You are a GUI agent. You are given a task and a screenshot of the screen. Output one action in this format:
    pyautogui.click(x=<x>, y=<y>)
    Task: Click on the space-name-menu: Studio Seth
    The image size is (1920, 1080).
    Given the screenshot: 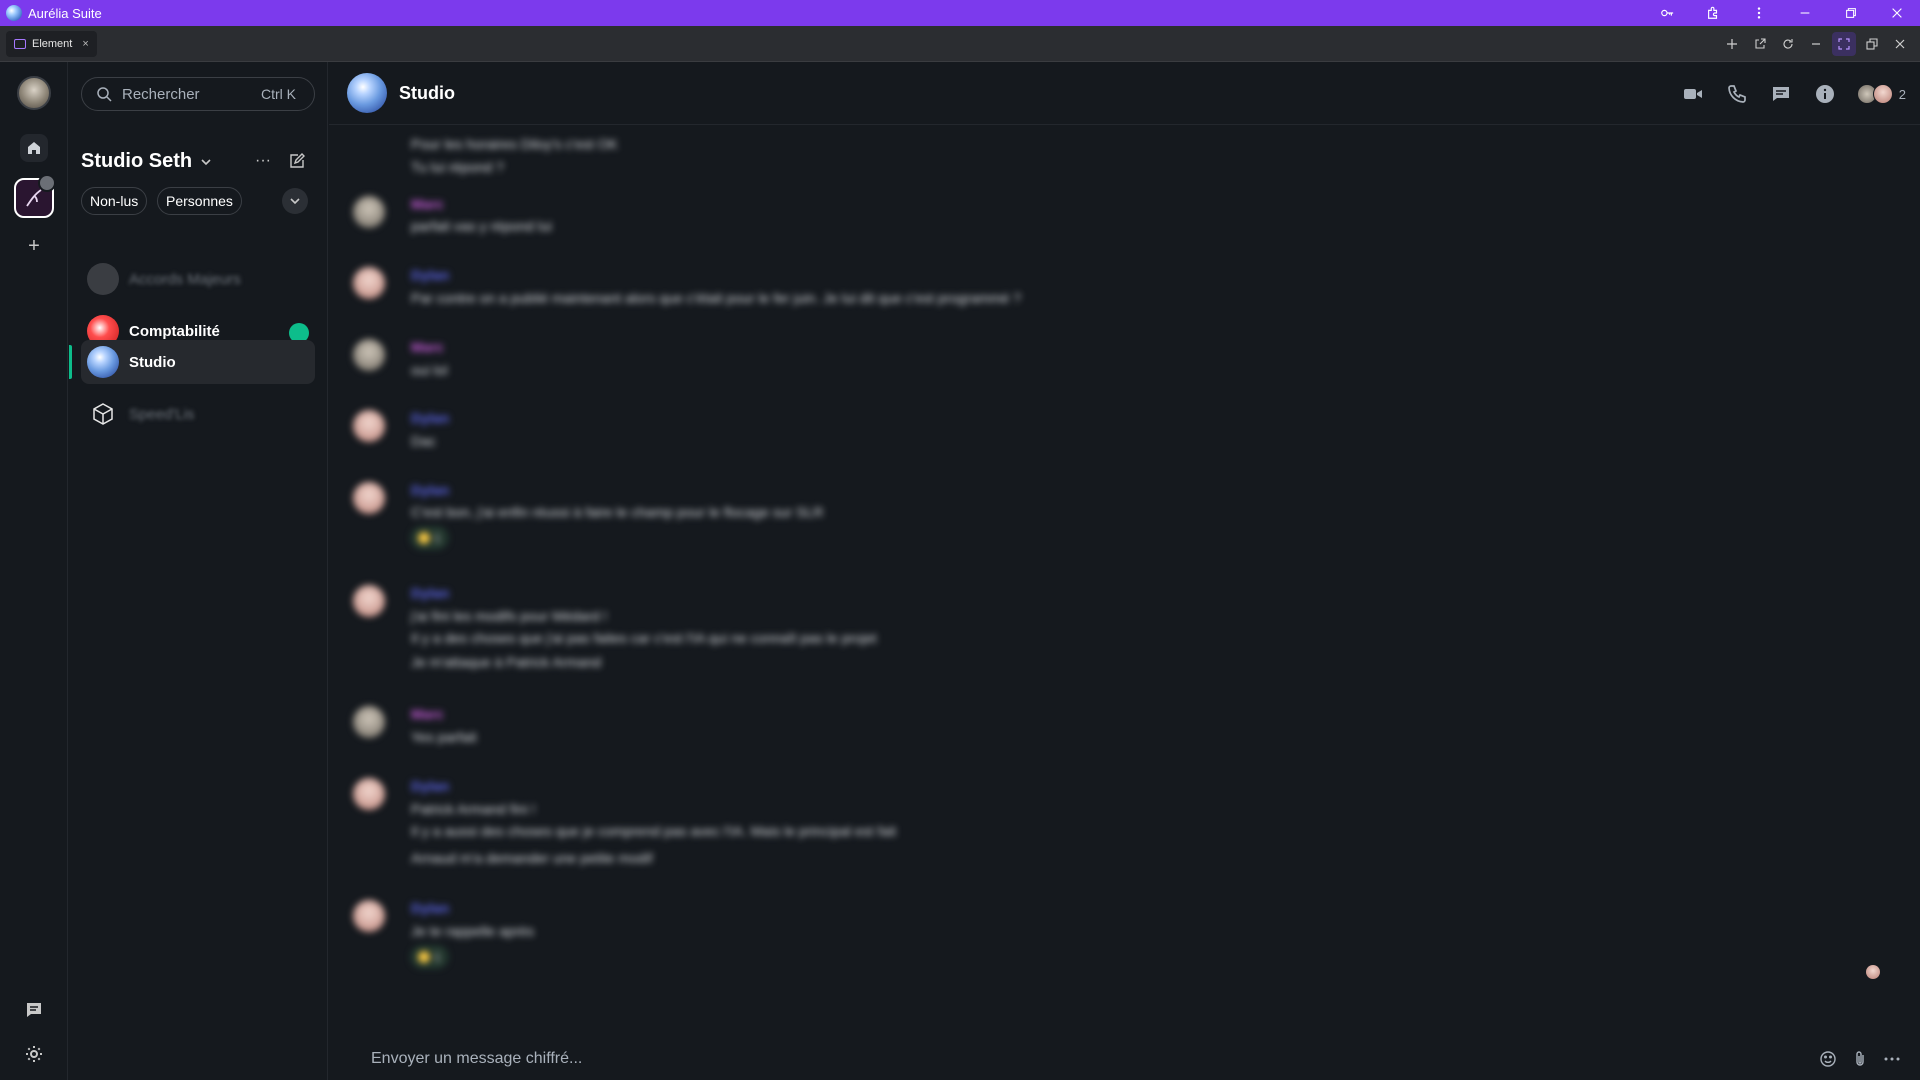 What is the action you would take?
    pyautogui.click(x=146, y=161)
    